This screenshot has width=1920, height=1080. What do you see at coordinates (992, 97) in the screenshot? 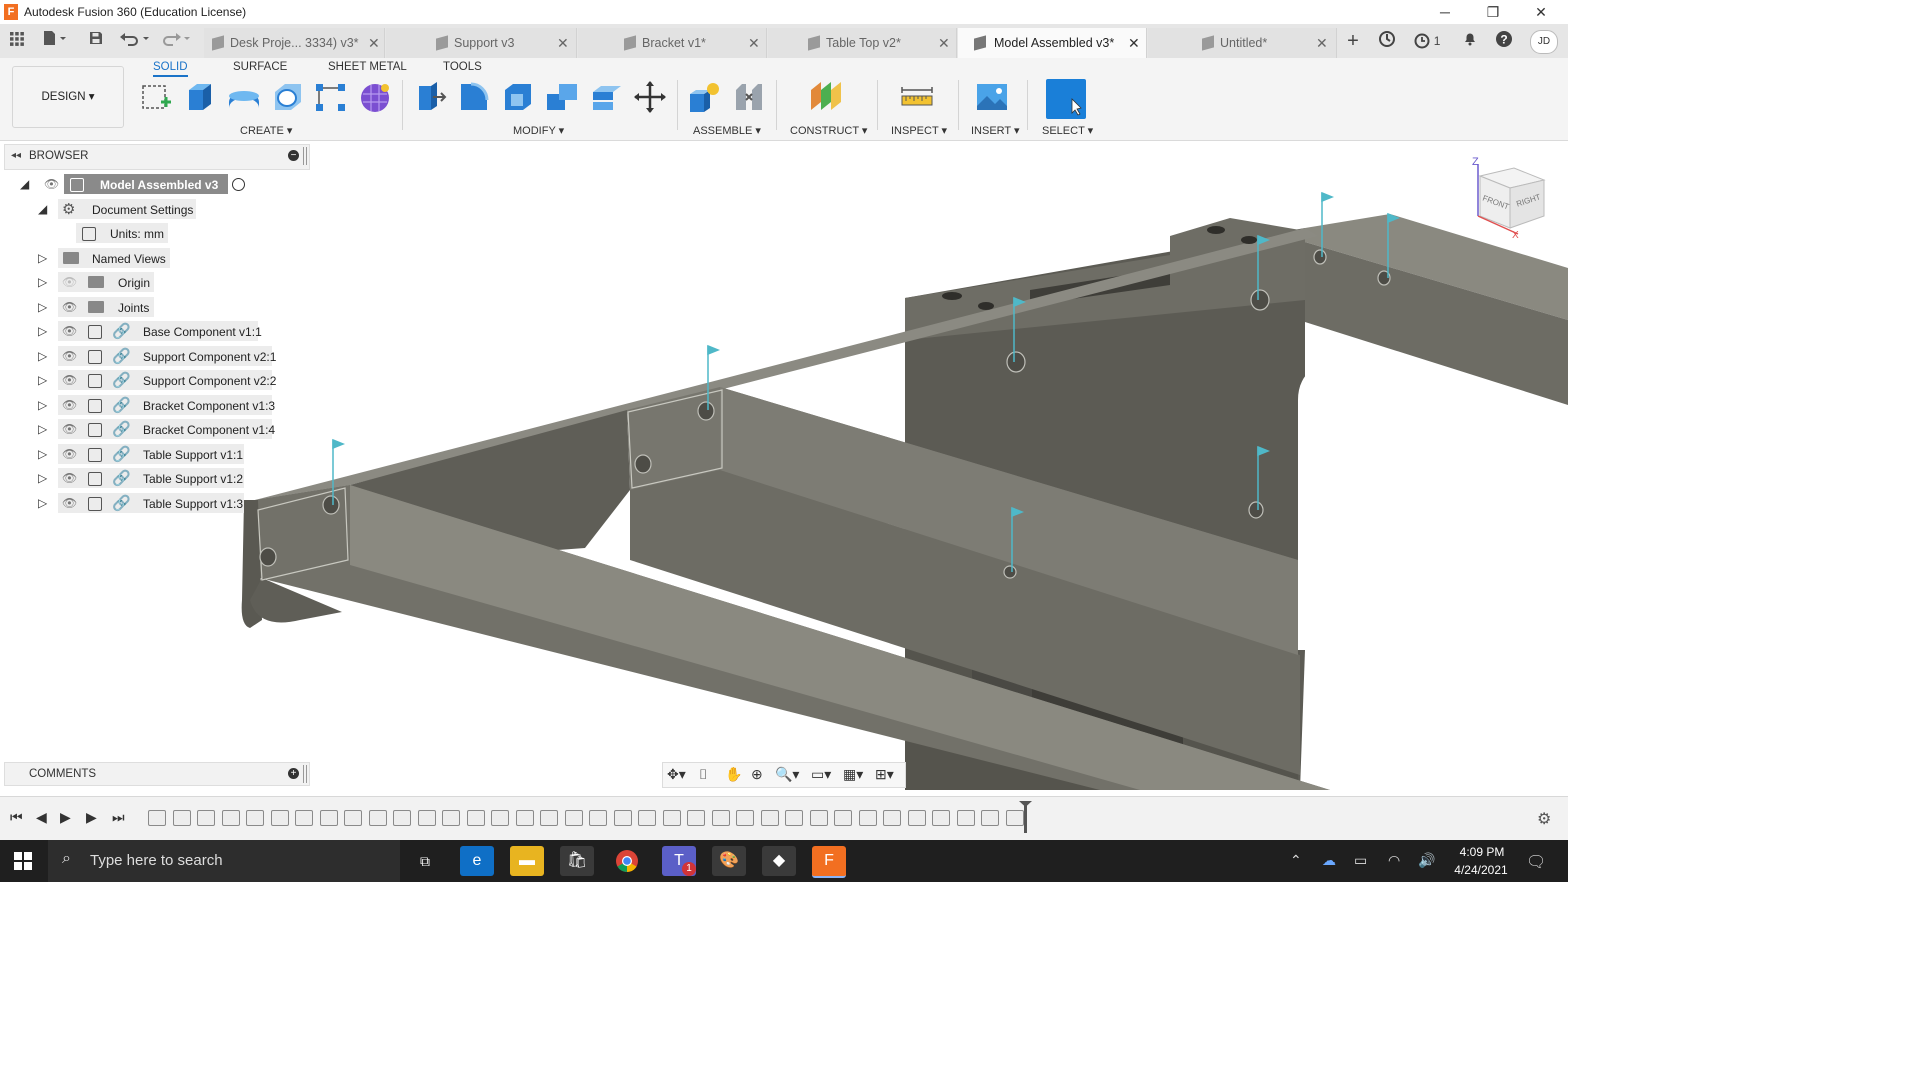
I see `insert-image-icon` at bounding box center [992, 97].